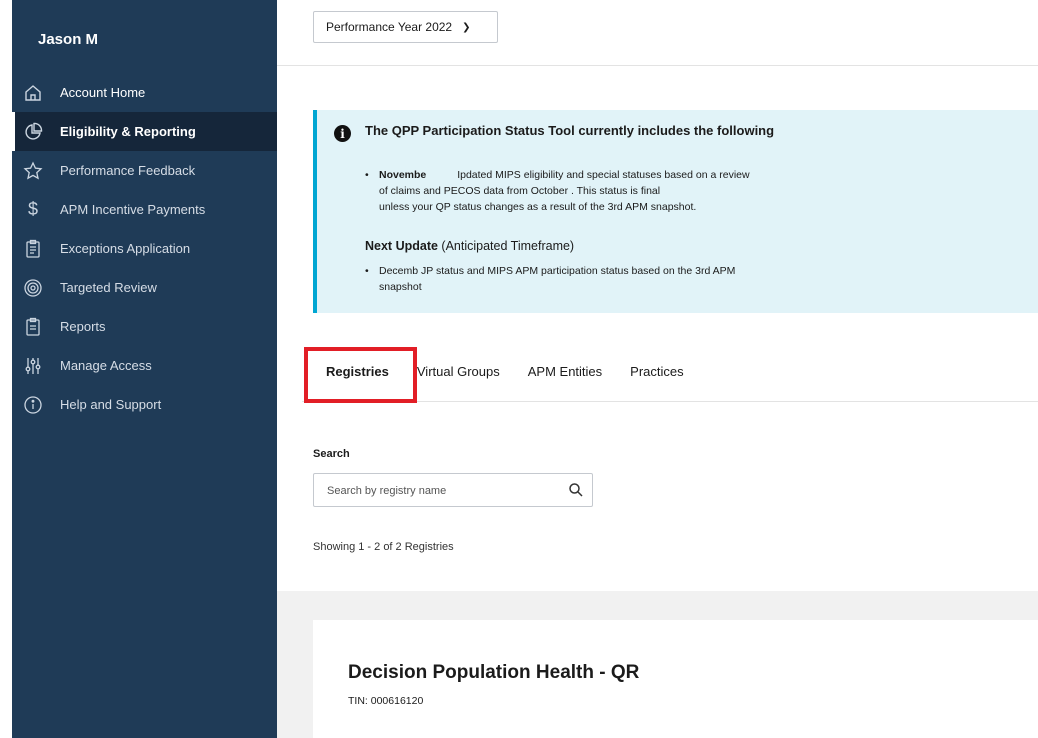  What do you see at coordinates (458, 371) in the screenshot?
I see `tab-virtual-groups: Virtual Groups` at bounding box center [458, 371].